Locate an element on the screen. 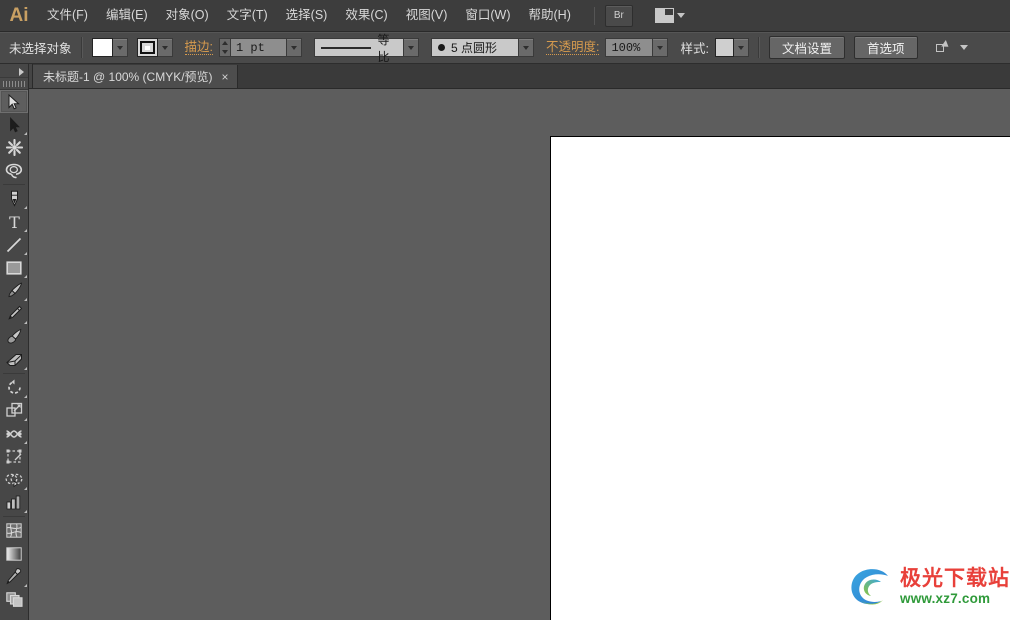 This screenshot has height=620, width=1010. opacity-dropdown-button is located at coordinates (661, 47).